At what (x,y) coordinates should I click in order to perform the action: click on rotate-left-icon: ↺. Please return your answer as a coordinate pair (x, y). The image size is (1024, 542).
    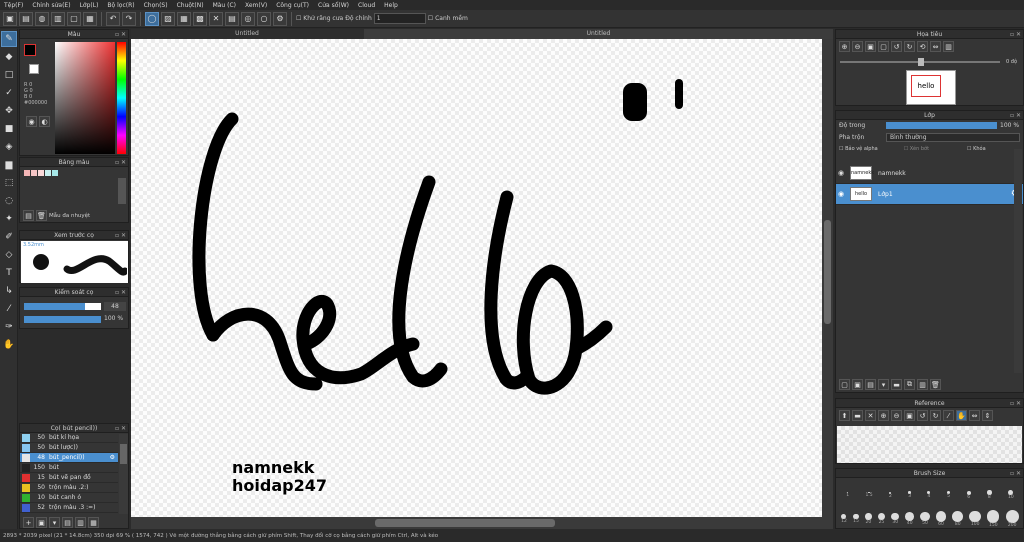
    Looking at the image, I should click on (896, 46).